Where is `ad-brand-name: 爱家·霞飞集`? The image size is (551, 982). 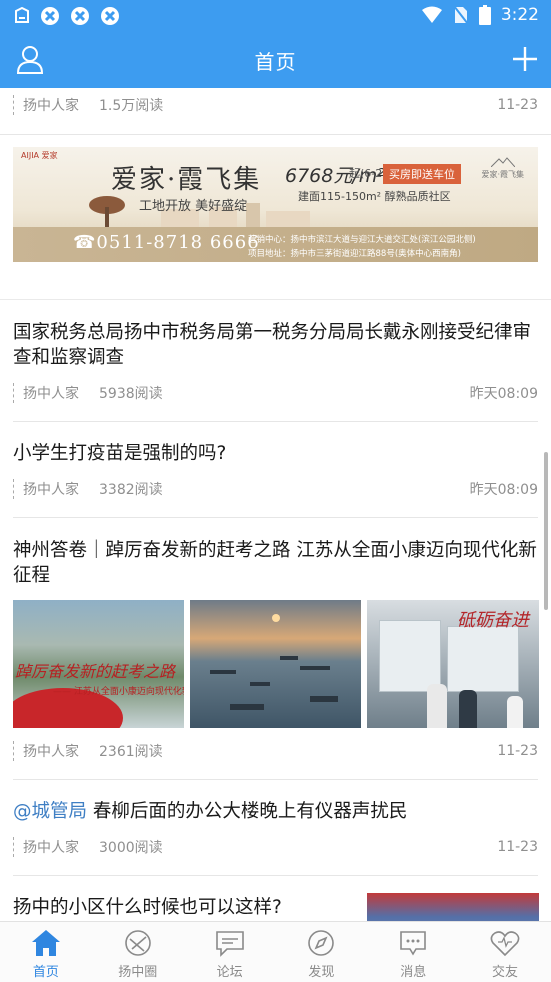
ad-brand-name: 爱家·霞飞集 is located at coordinates (186, 180).